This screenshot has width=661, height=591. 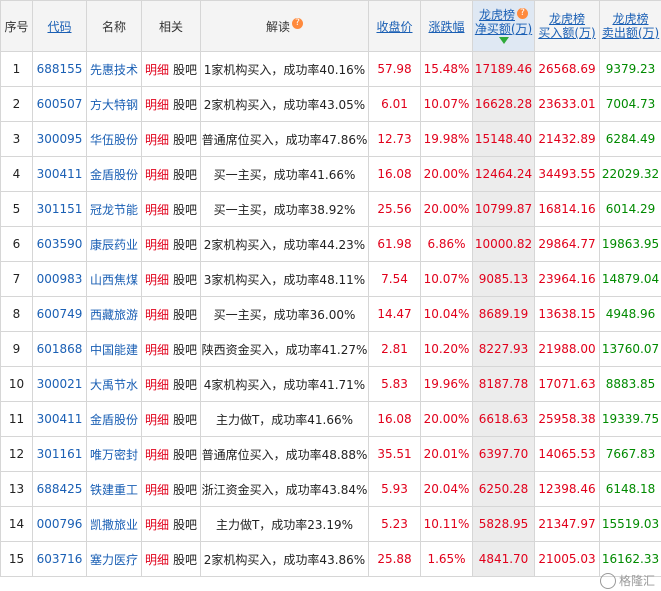 I want to click on stock-code-link: 600749, so click(x=59, y=314).